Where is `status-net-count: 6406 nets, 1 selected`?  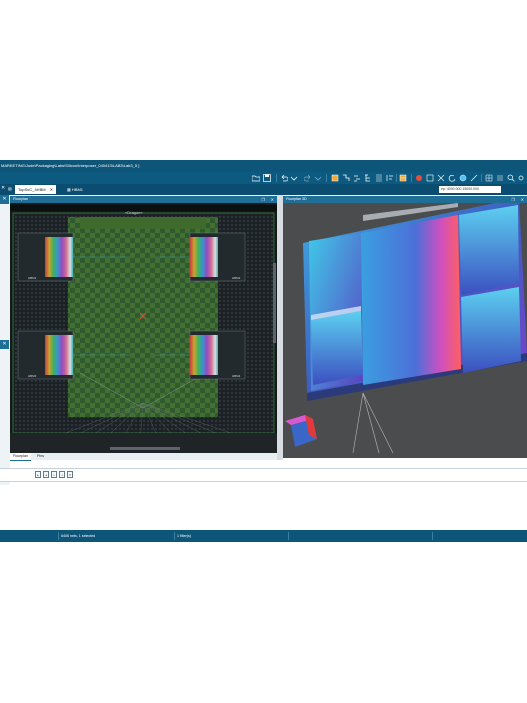
status-net-count: 6406 nets, 1 selected is located at coordinates (78, 536).